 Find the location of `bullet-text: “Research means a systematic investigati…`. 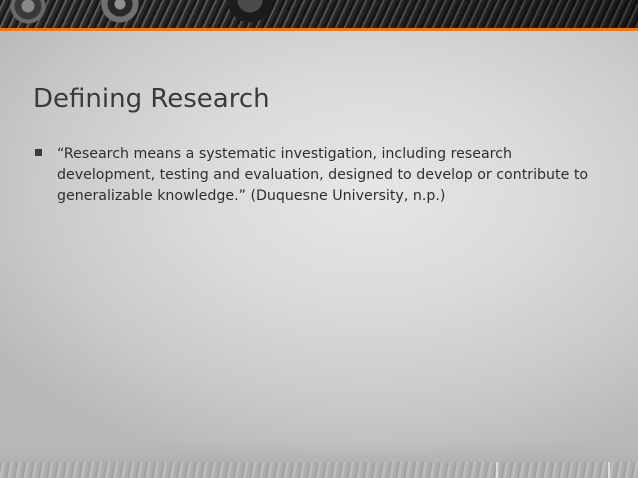

bullet-text: “Research means a systematic investigati… is located at coordinates (323, 175).